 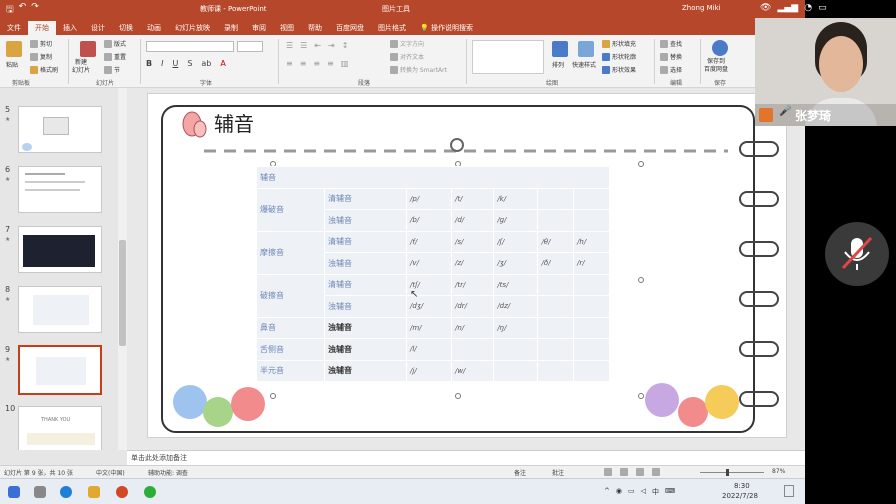 I want to click on italic-icon: I, so click(x=162, y=63).